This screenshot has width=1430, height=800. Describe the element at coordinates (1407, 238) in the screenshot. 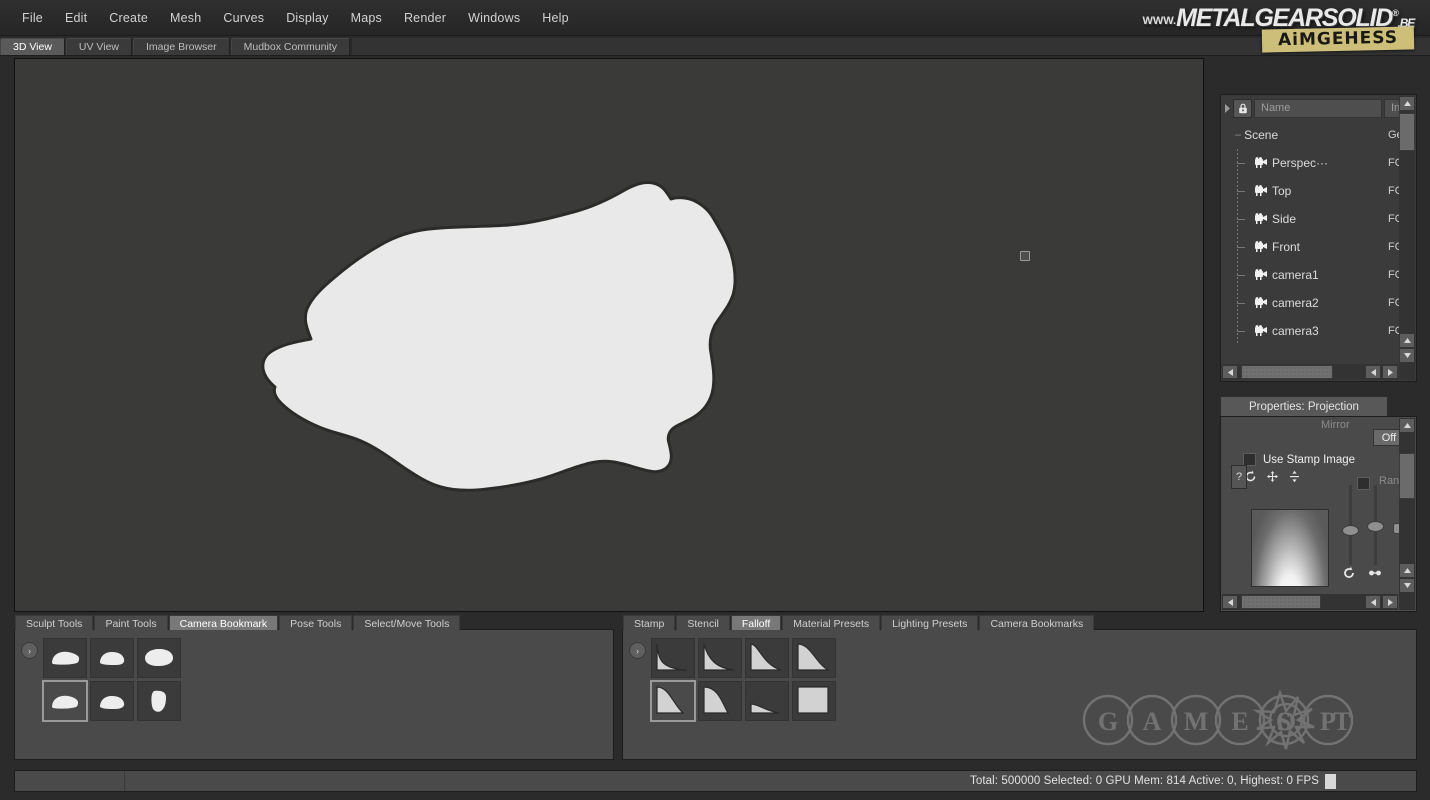

I see `object-list-vertical-scrollbar` at that location.